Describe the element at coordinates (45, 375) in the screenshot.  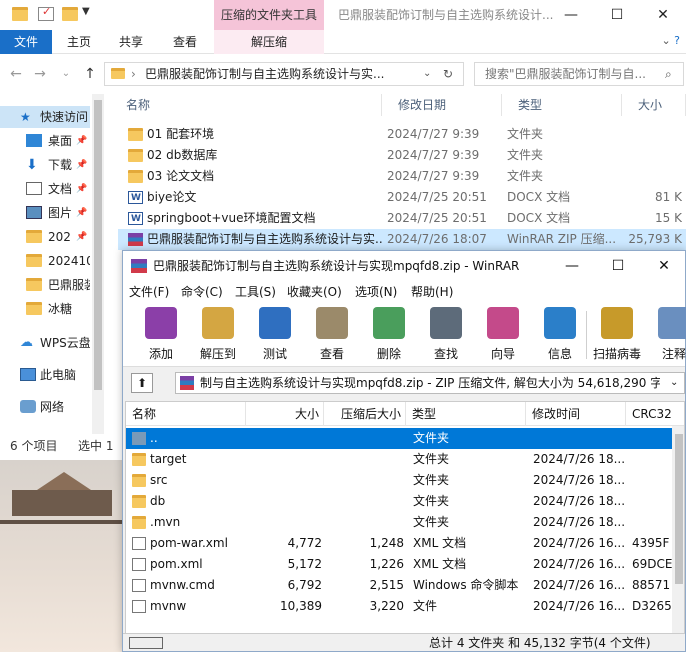
I see `nav-item-this-pc: 此电脑` at that location.